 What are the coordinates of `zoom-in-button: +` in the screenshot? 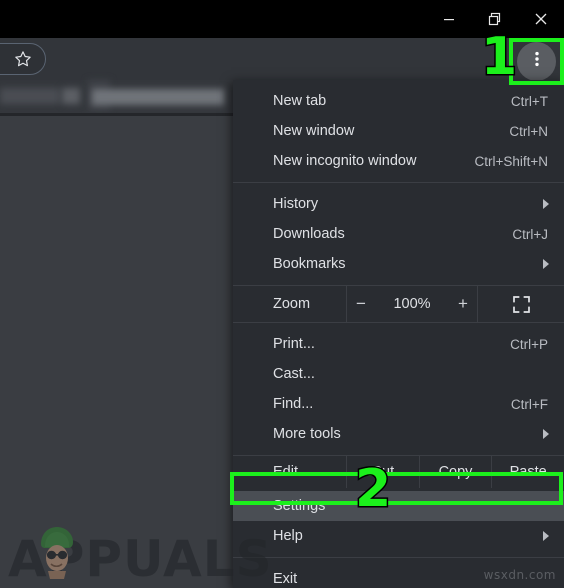 It's located at (463, 304).